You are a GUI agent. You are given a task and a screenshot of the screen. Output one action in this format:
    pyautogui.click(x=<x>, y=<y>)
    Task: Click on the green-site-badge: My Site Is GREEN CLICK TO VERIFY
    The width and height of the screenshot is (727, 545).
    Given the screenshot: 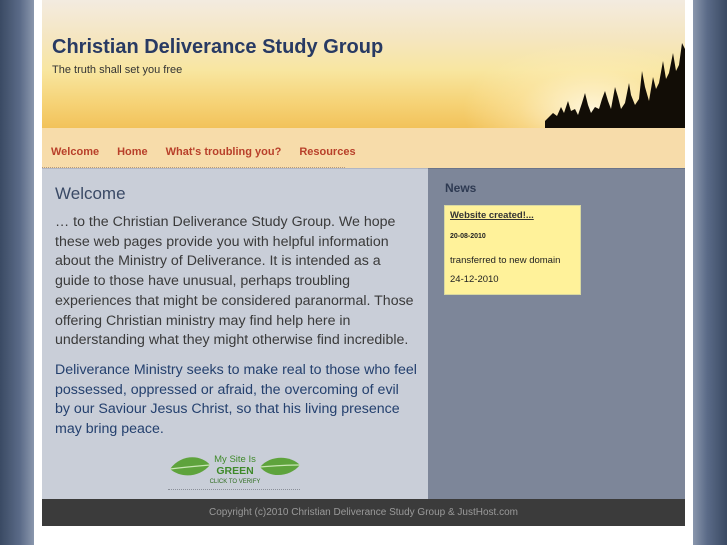 What is the action you would take?
    pyautogui.click(x=234, y=470)
    